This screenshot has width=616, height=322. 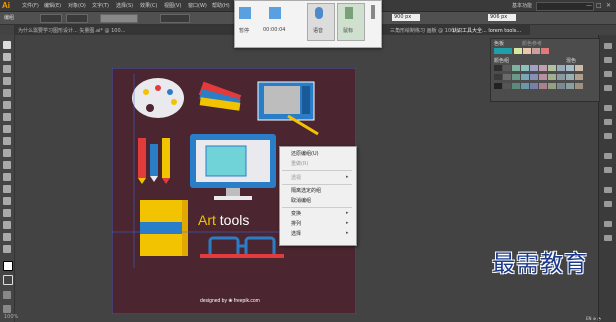 I want to click on fill-swatch-icon, so click(x=8, y=266).